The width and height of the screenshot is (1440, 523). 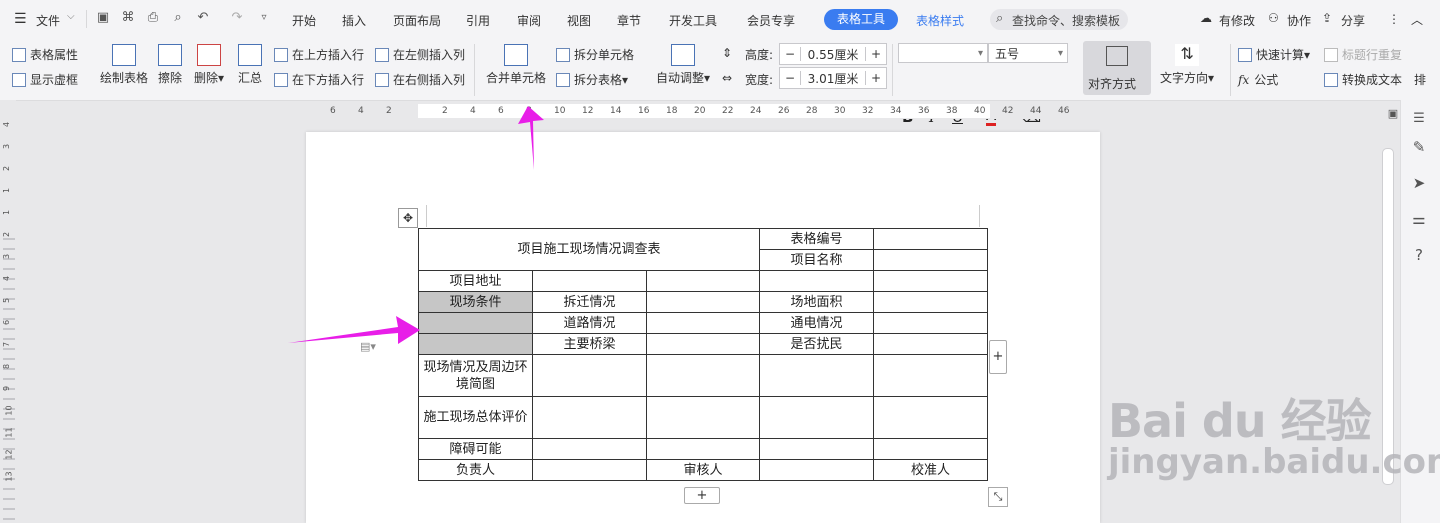 What do you see at coordinates (1419, 119) in the screenshot?
I see `chevron-down-icon: ☰` at bounding box center [1419, 119].